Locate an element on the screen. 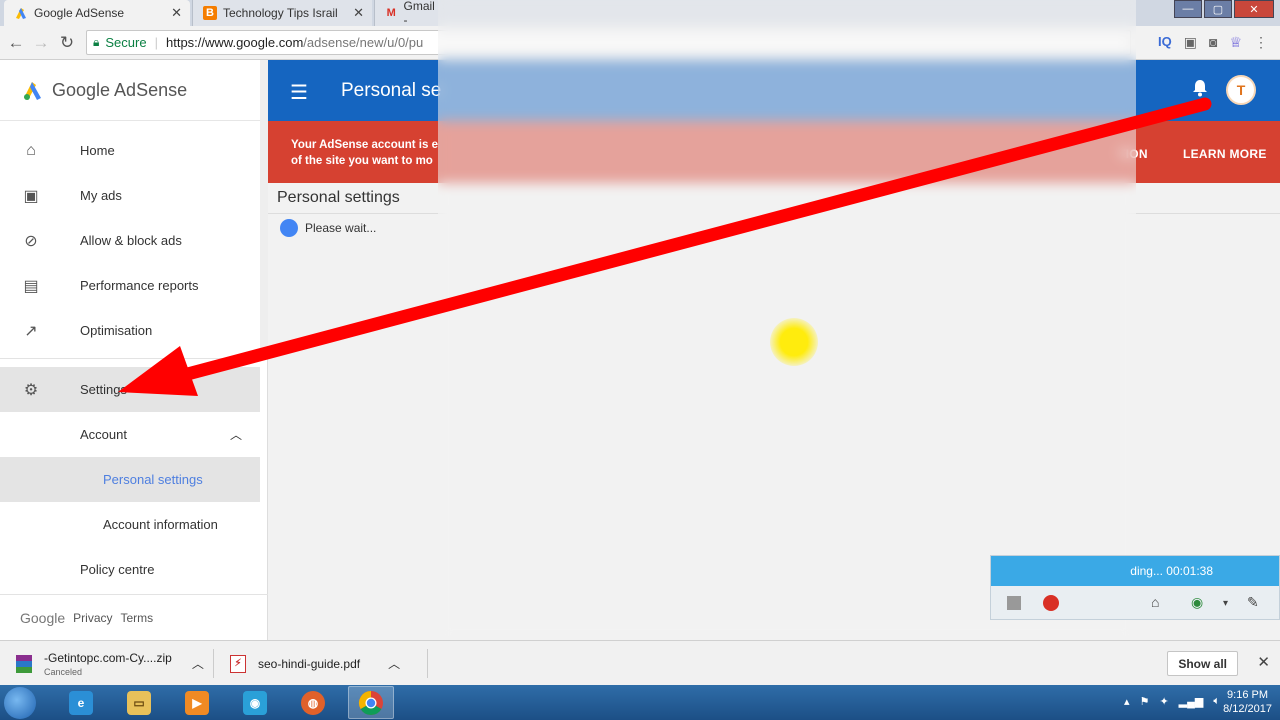 This screenshot has height=720, width=1280. sidebar-item-account-information: Account information is located at coordinates (133, 524).